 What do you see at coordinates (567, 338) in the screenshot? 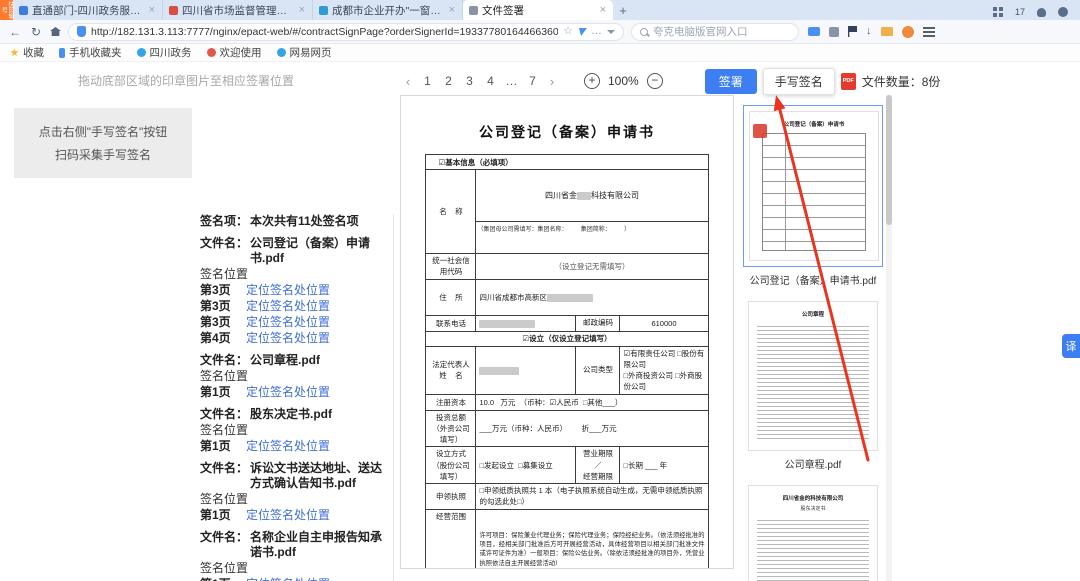
I see `form-section-setup: ☑设立（仅设立登记填写）` at bounding box center [567, 338].